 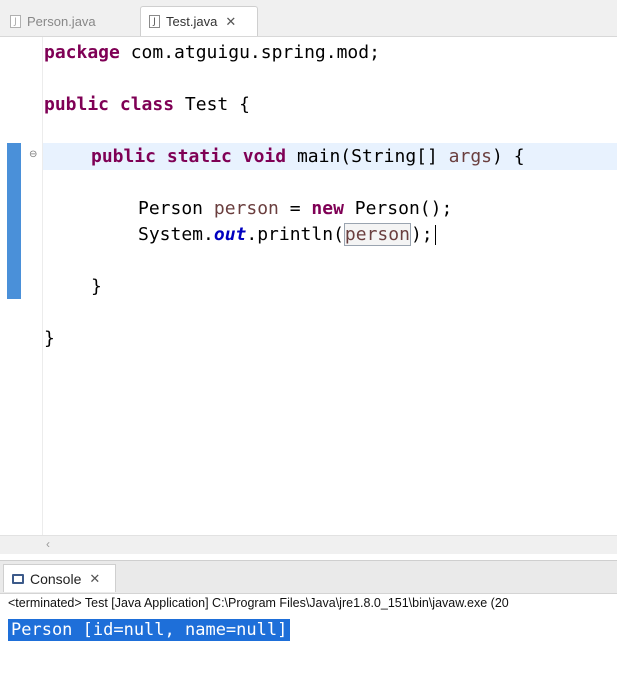 What do you see at coordinates (212, 53) in the screenshot?
I see `code-line-package: package com.atguigu.spring.mod;` at bounding box center [212, 53].